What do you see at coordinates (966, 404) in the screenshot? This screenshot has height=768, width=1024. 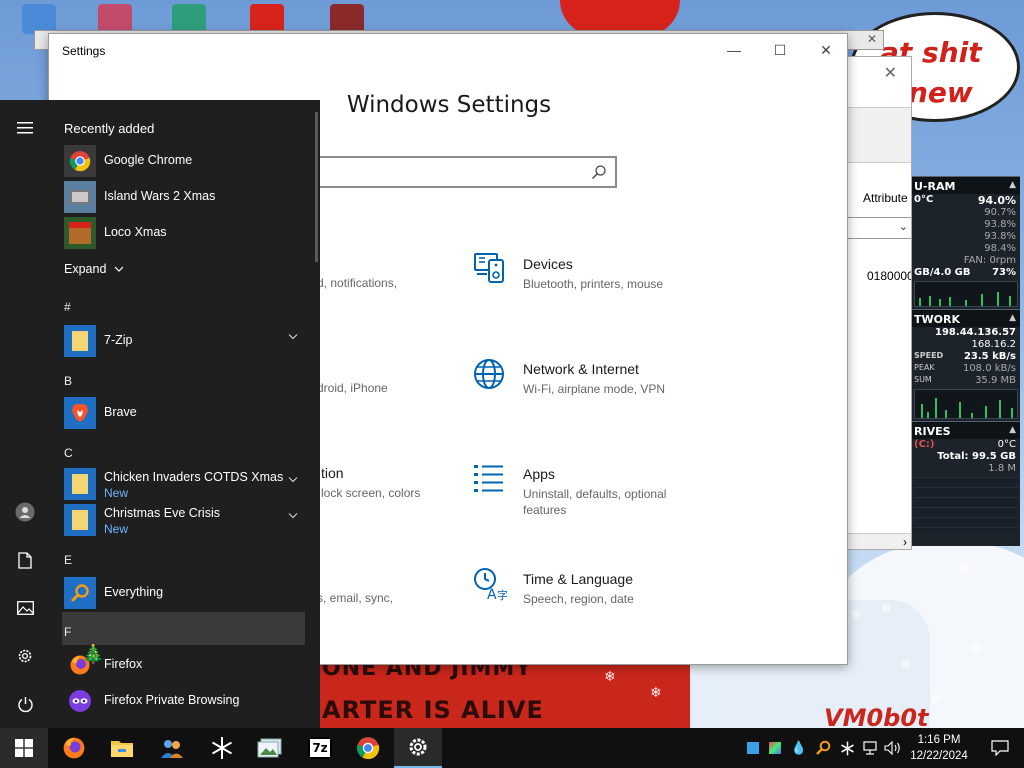 I see `network-graph` at bounding box center [966, 404].